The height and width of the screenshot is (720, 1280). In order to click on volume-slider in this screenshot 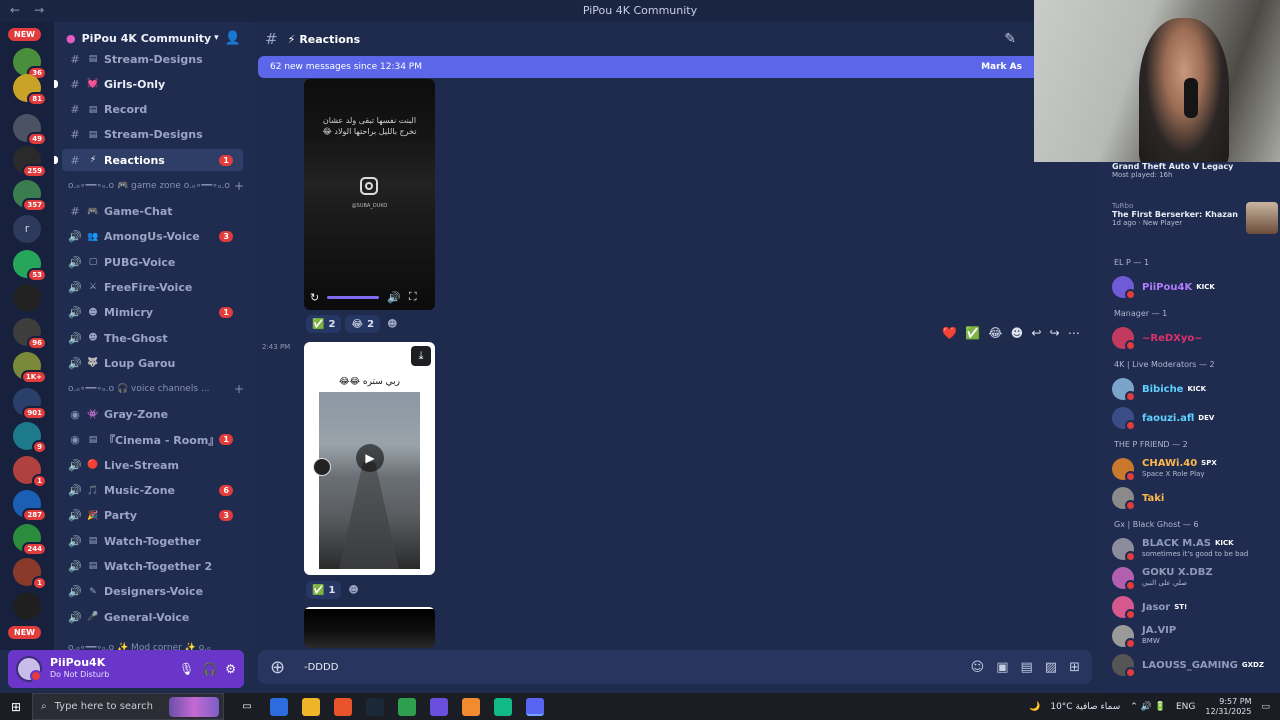, I will do `click(353, 297)`.